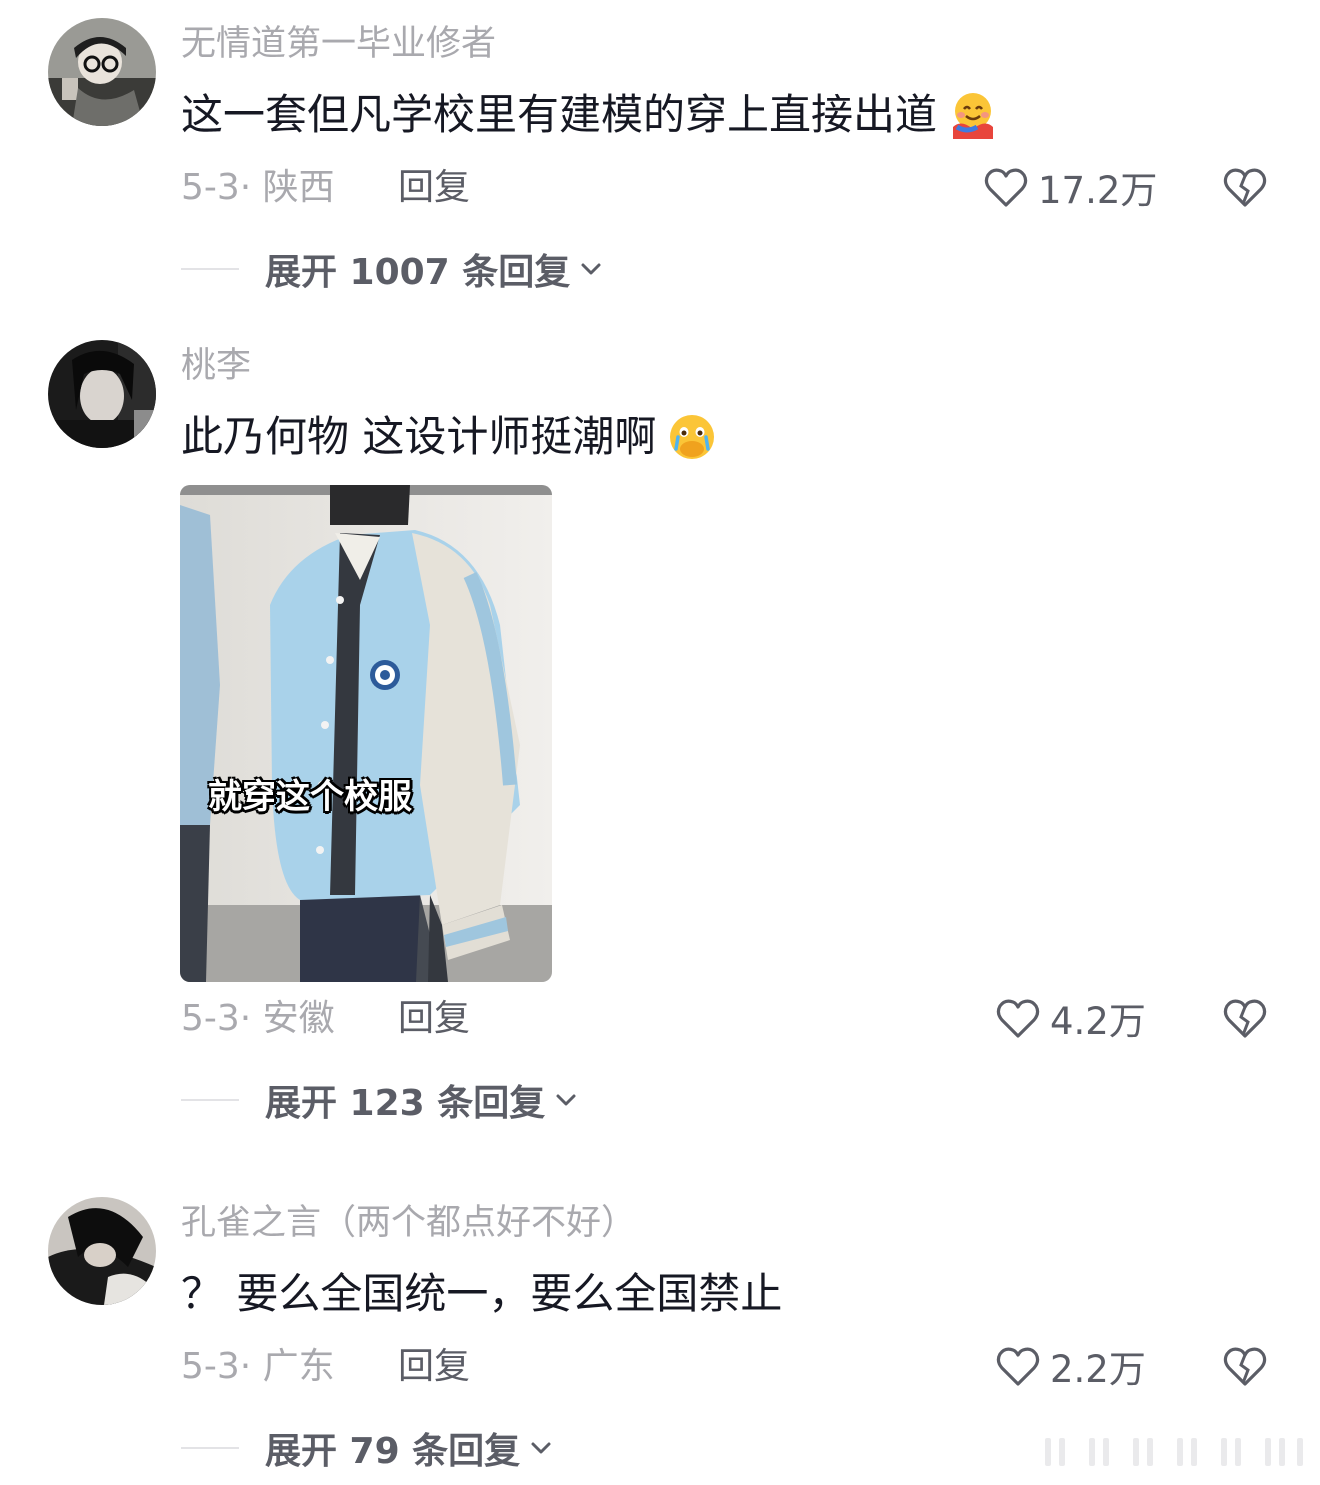 Image resolution: width=1320 pixels, height=1485 pixels. I want to click on comment-text-content: 此乃何物 这设计师挺潮啊, so click(419, 436).